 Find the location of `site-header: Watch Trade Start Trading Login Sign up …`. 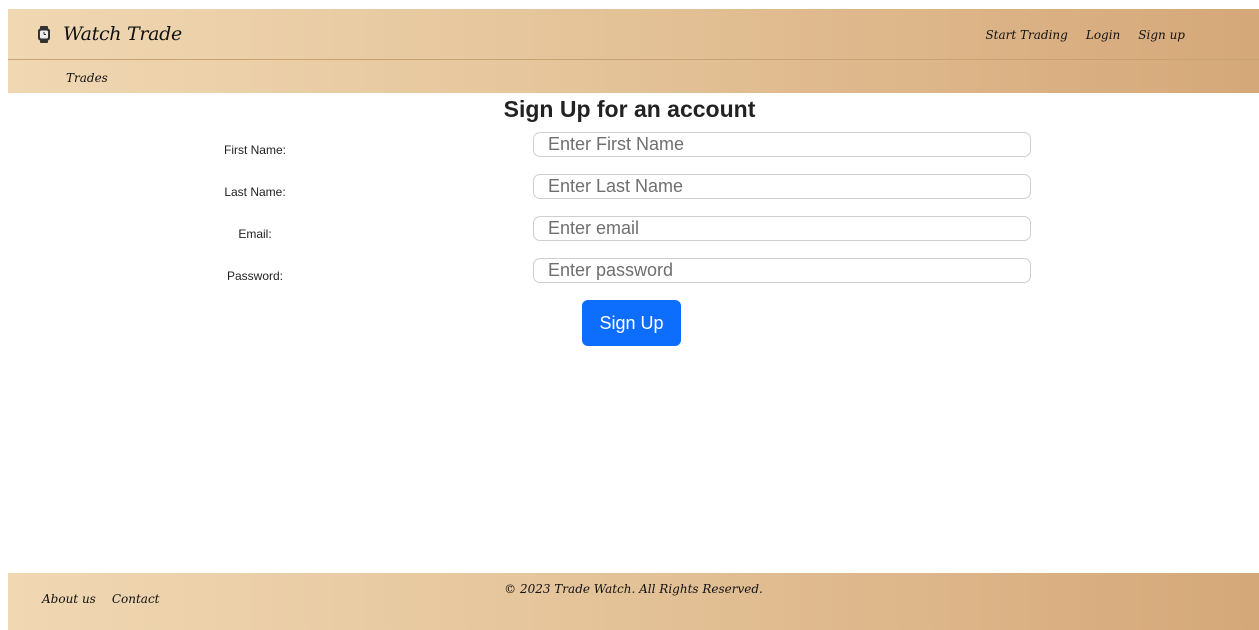

site-header: Watch Trade Start Trading Login Sign up … is located at coordinates (633, 51).